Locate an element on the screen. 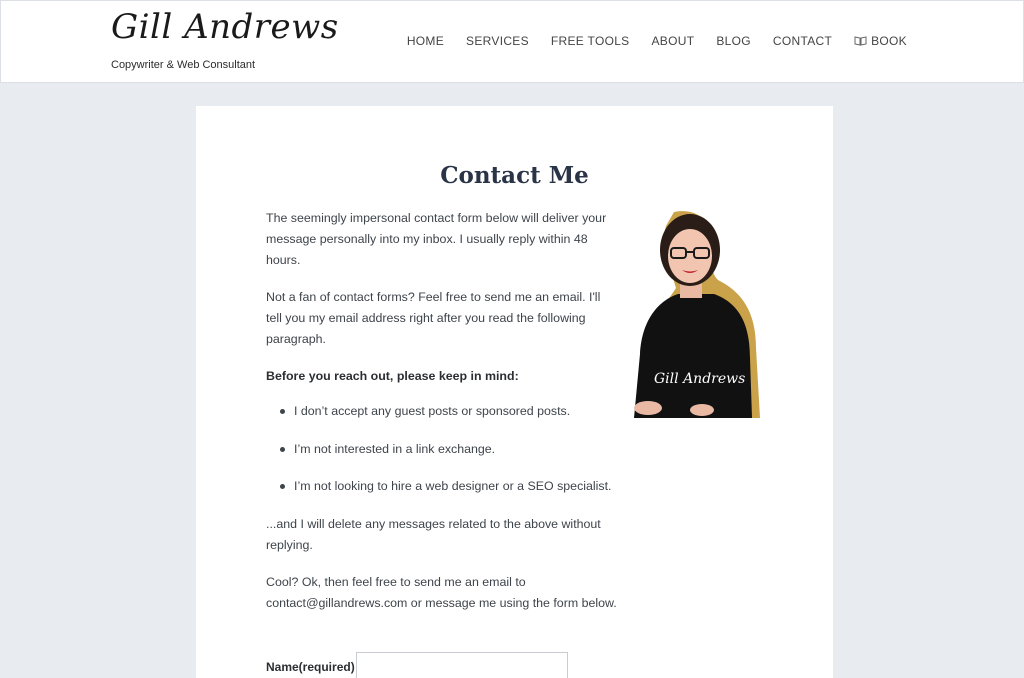 The image size is (1024, 678). site-tagline: Copywriter & Web Consultant is located at coordinates (183, 65).